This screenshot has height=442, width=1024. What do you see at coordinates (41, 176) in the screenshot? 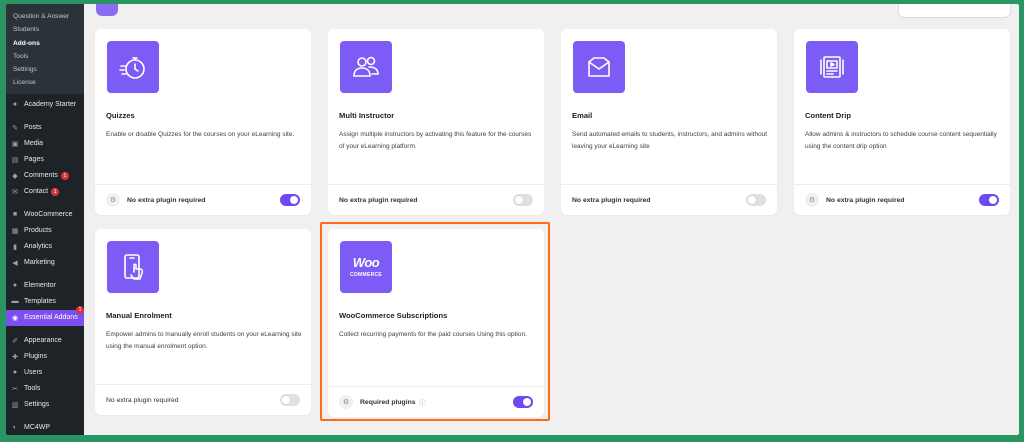
I see `sidebar-item-label: Comments` at bounding box center [41, 176].